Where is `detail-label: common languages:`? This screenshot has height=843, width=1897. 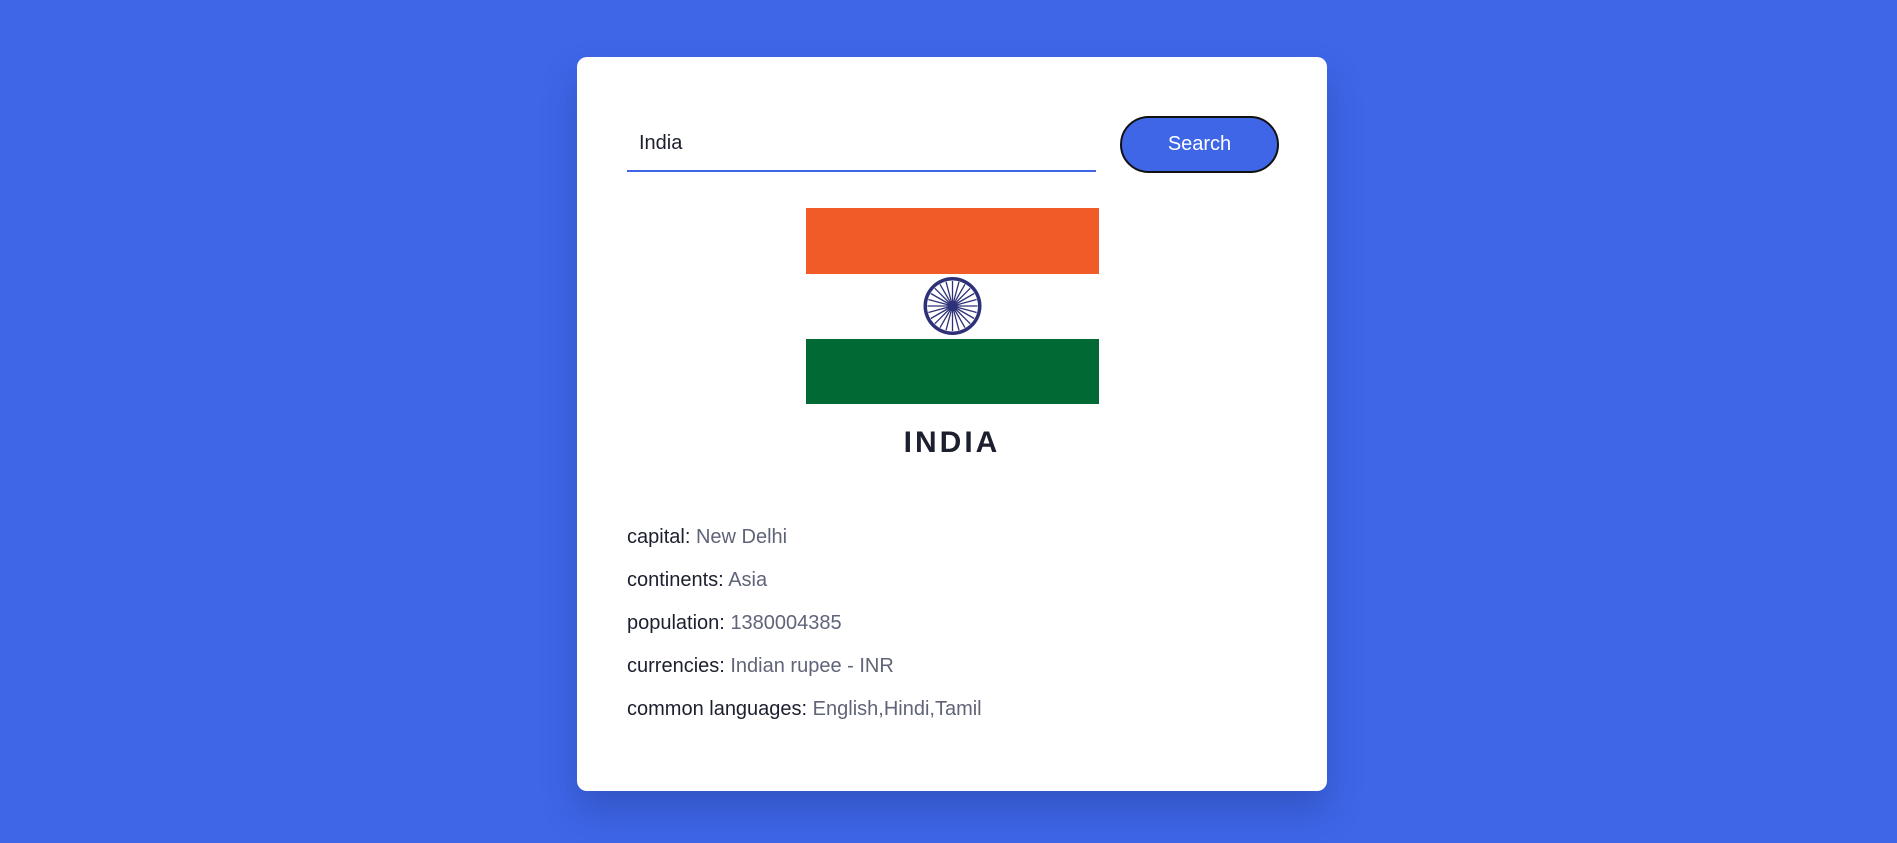 detail-label: common languages: is located at coordinates (717, 709).